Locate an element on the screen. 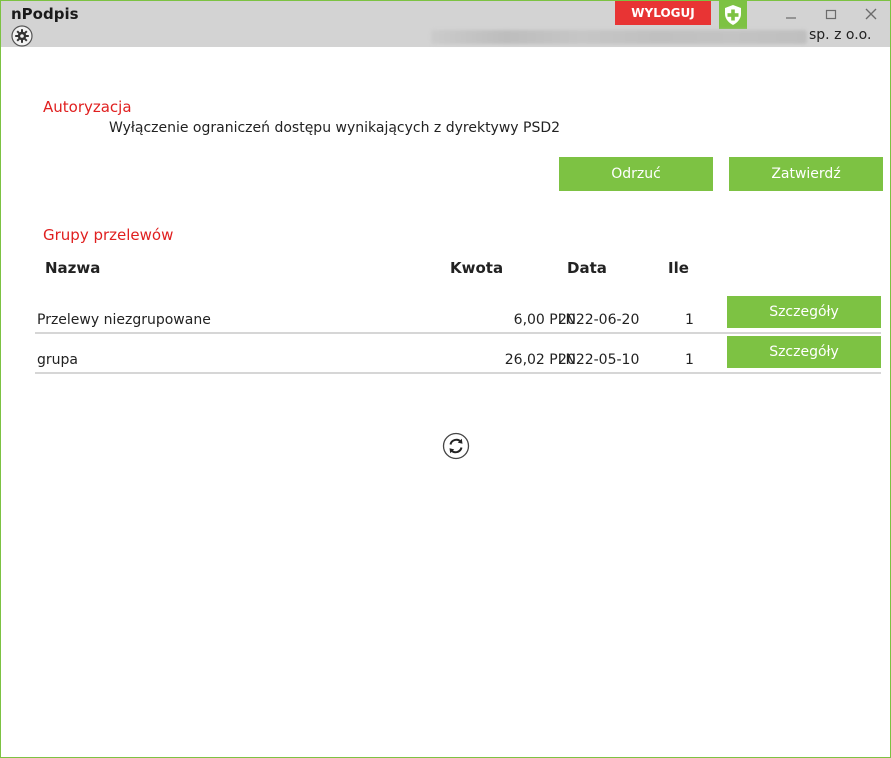 The image size is (891, 758). gear-icon is located at coordinates (22, 36).